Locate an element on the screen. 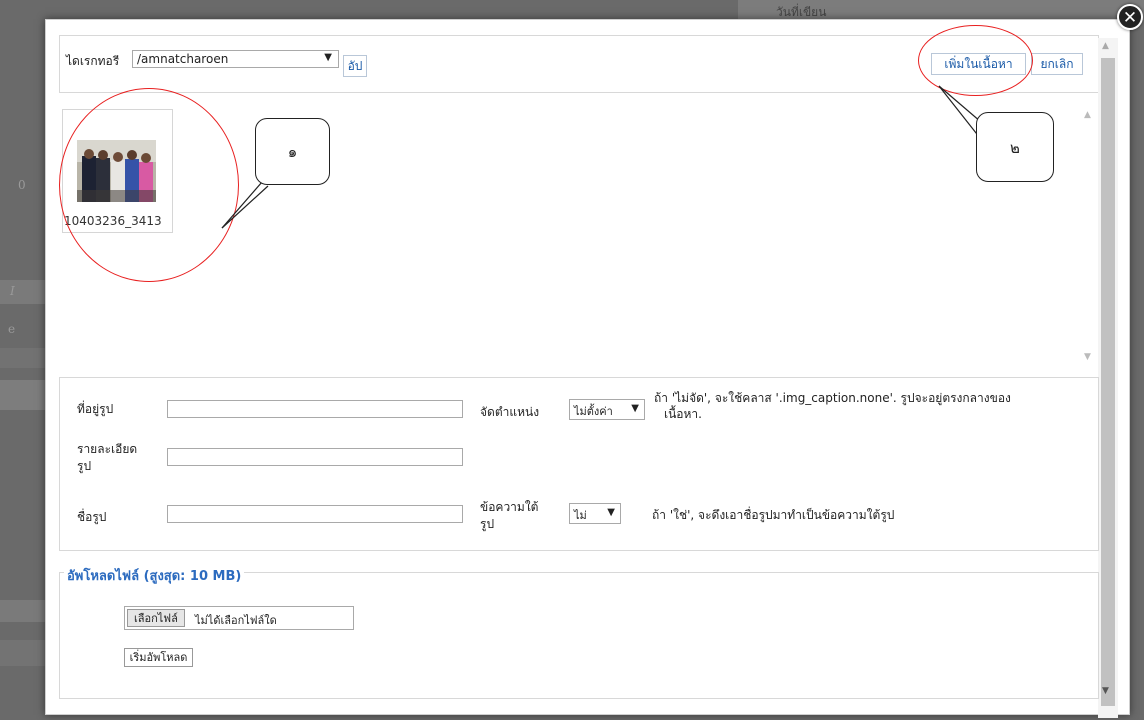 This screenshot has height=720, width=1144. upload-legend: อัพโหลดไฟล์ (สูงสุด: 10 MB) is located at coordinates (154, 575).